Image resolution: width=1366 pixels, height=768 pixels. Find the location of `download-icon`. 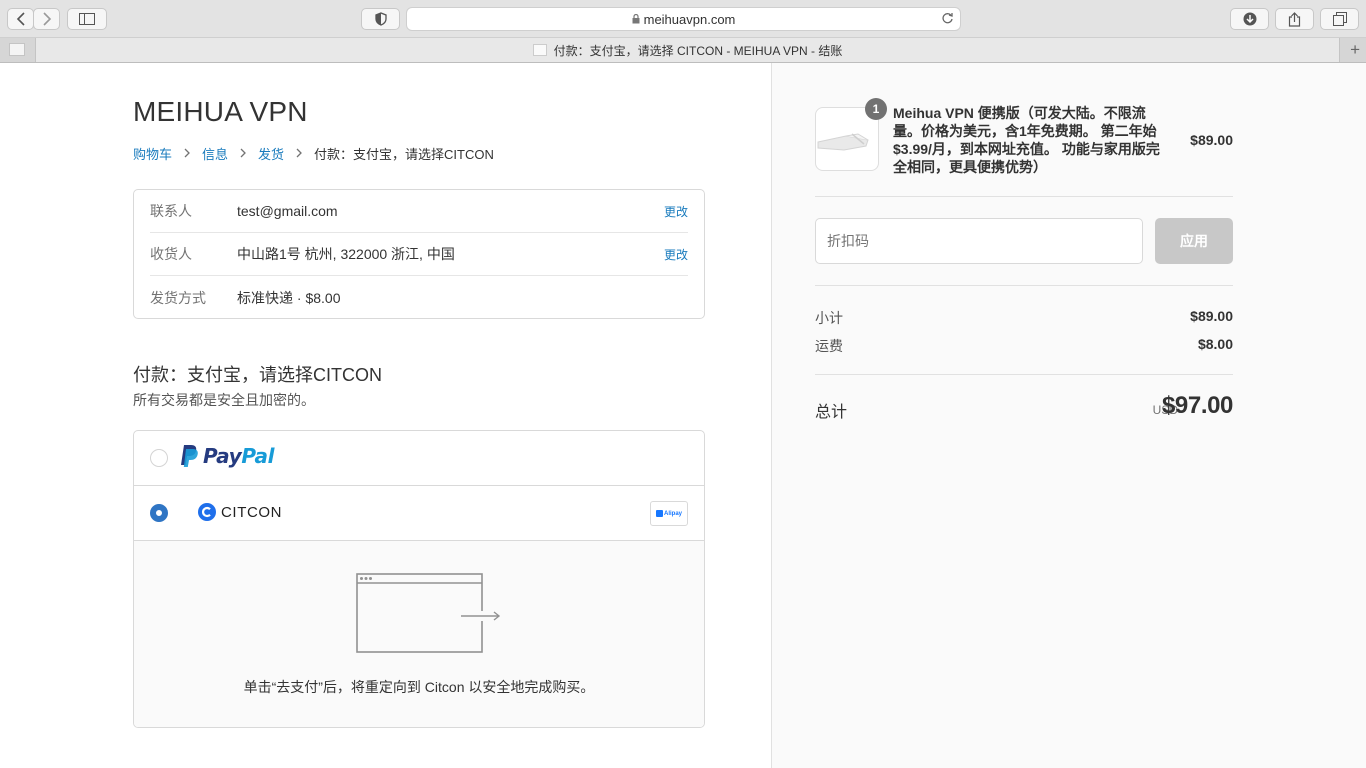

download-icon is located at coordinates (1249, 19).